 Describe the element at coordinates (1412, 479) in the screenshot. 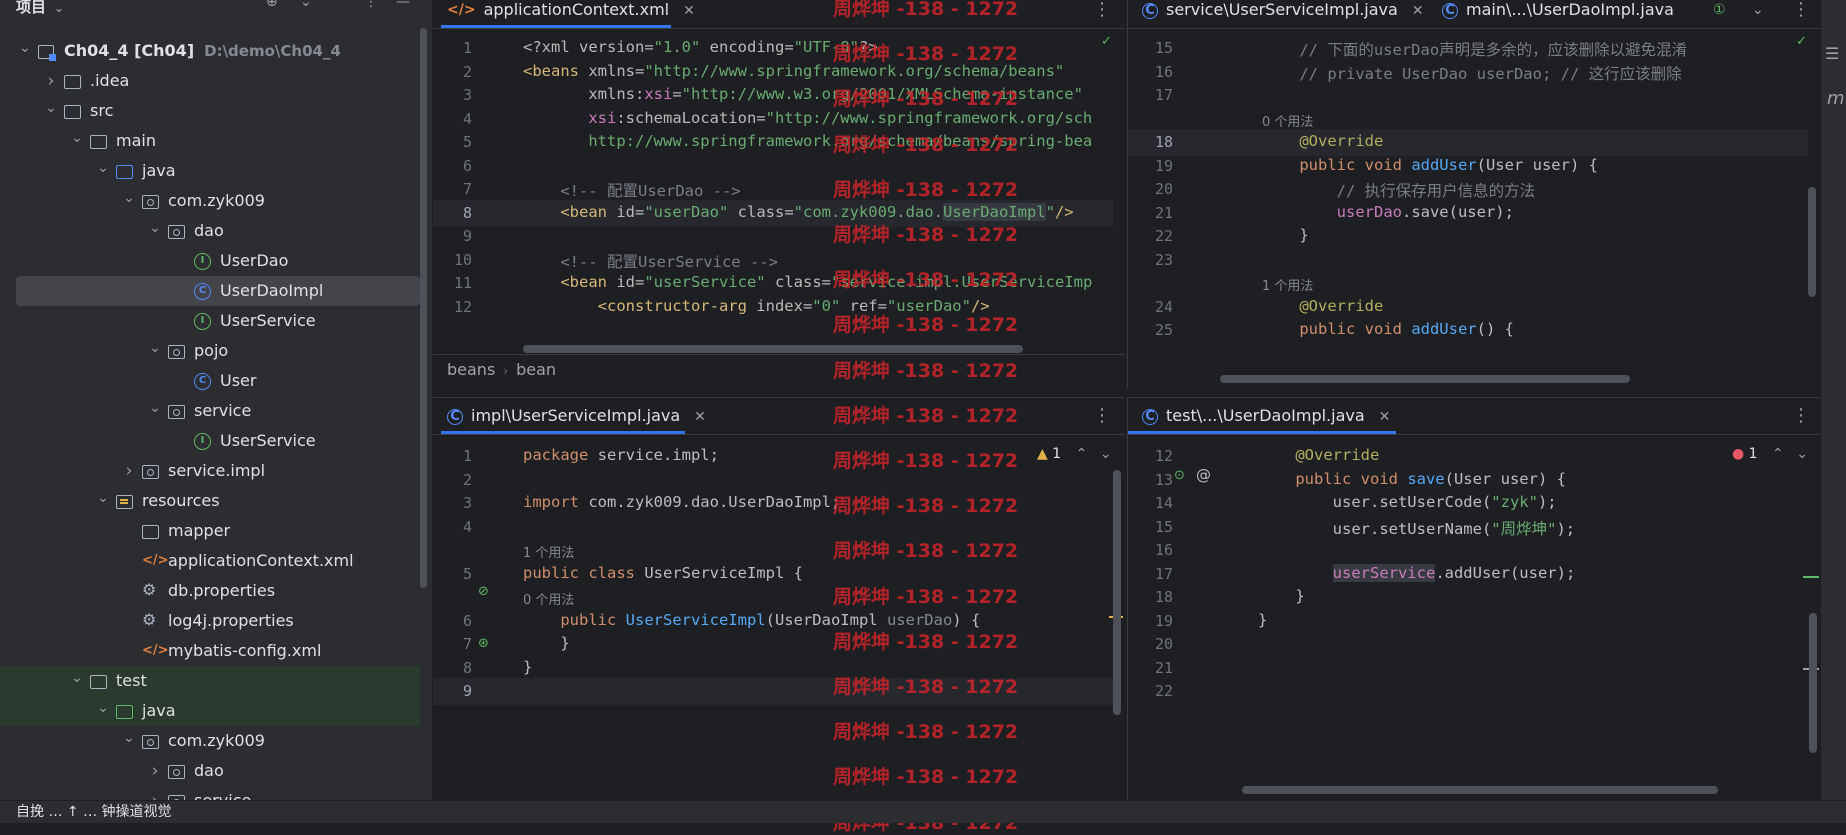

I see `code-line: public void save(User user) {` at that location.